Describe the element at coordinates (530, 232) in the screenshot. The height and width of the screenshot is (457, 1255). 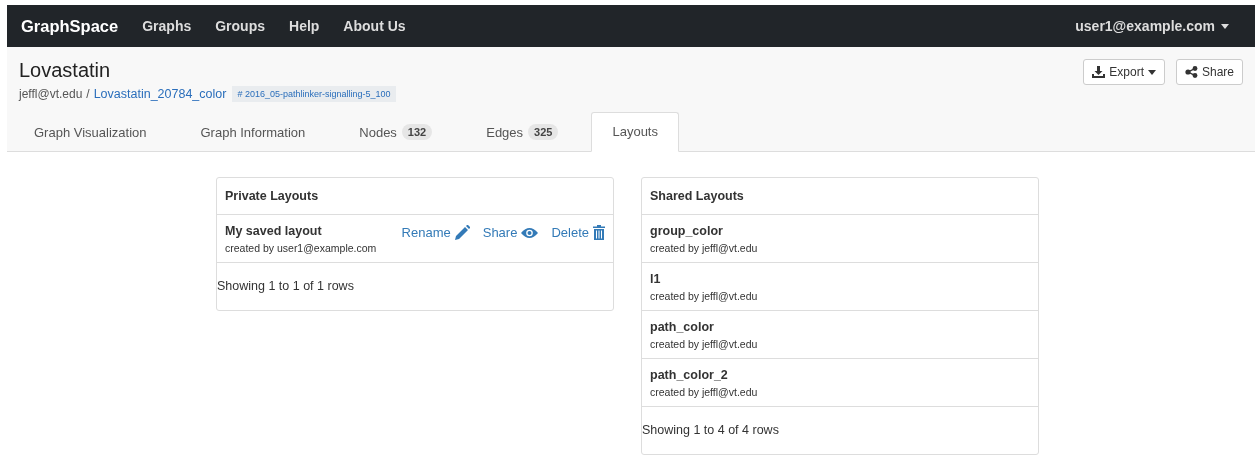
I see `eye-icon` at that location.